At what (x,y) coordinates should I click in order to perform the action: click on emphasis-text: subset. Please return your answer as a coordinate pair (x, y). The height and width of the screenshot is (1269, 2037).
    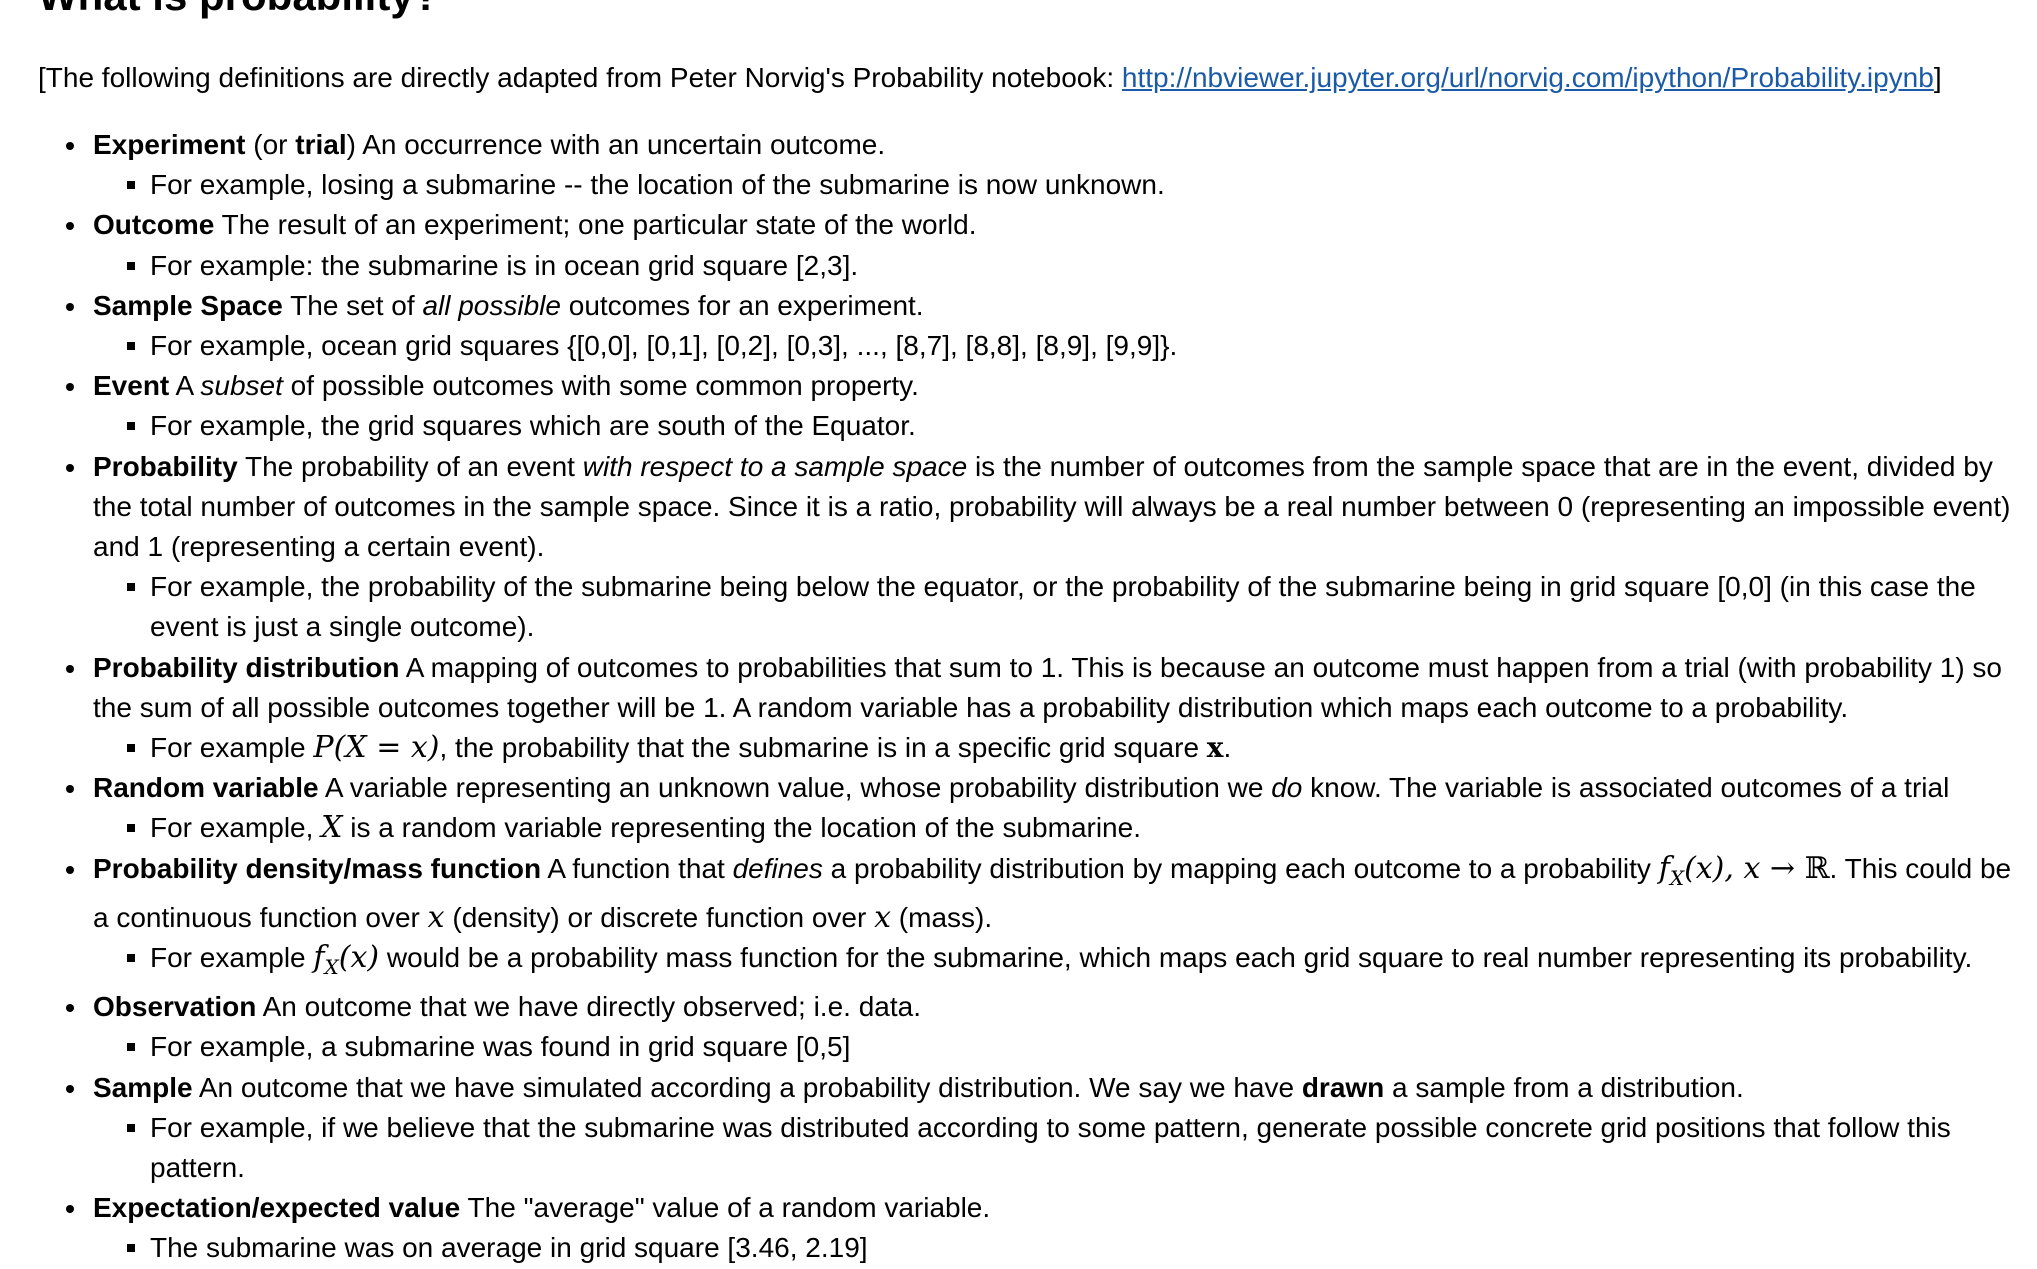
    Looking at the image, I should click on (241, 386).